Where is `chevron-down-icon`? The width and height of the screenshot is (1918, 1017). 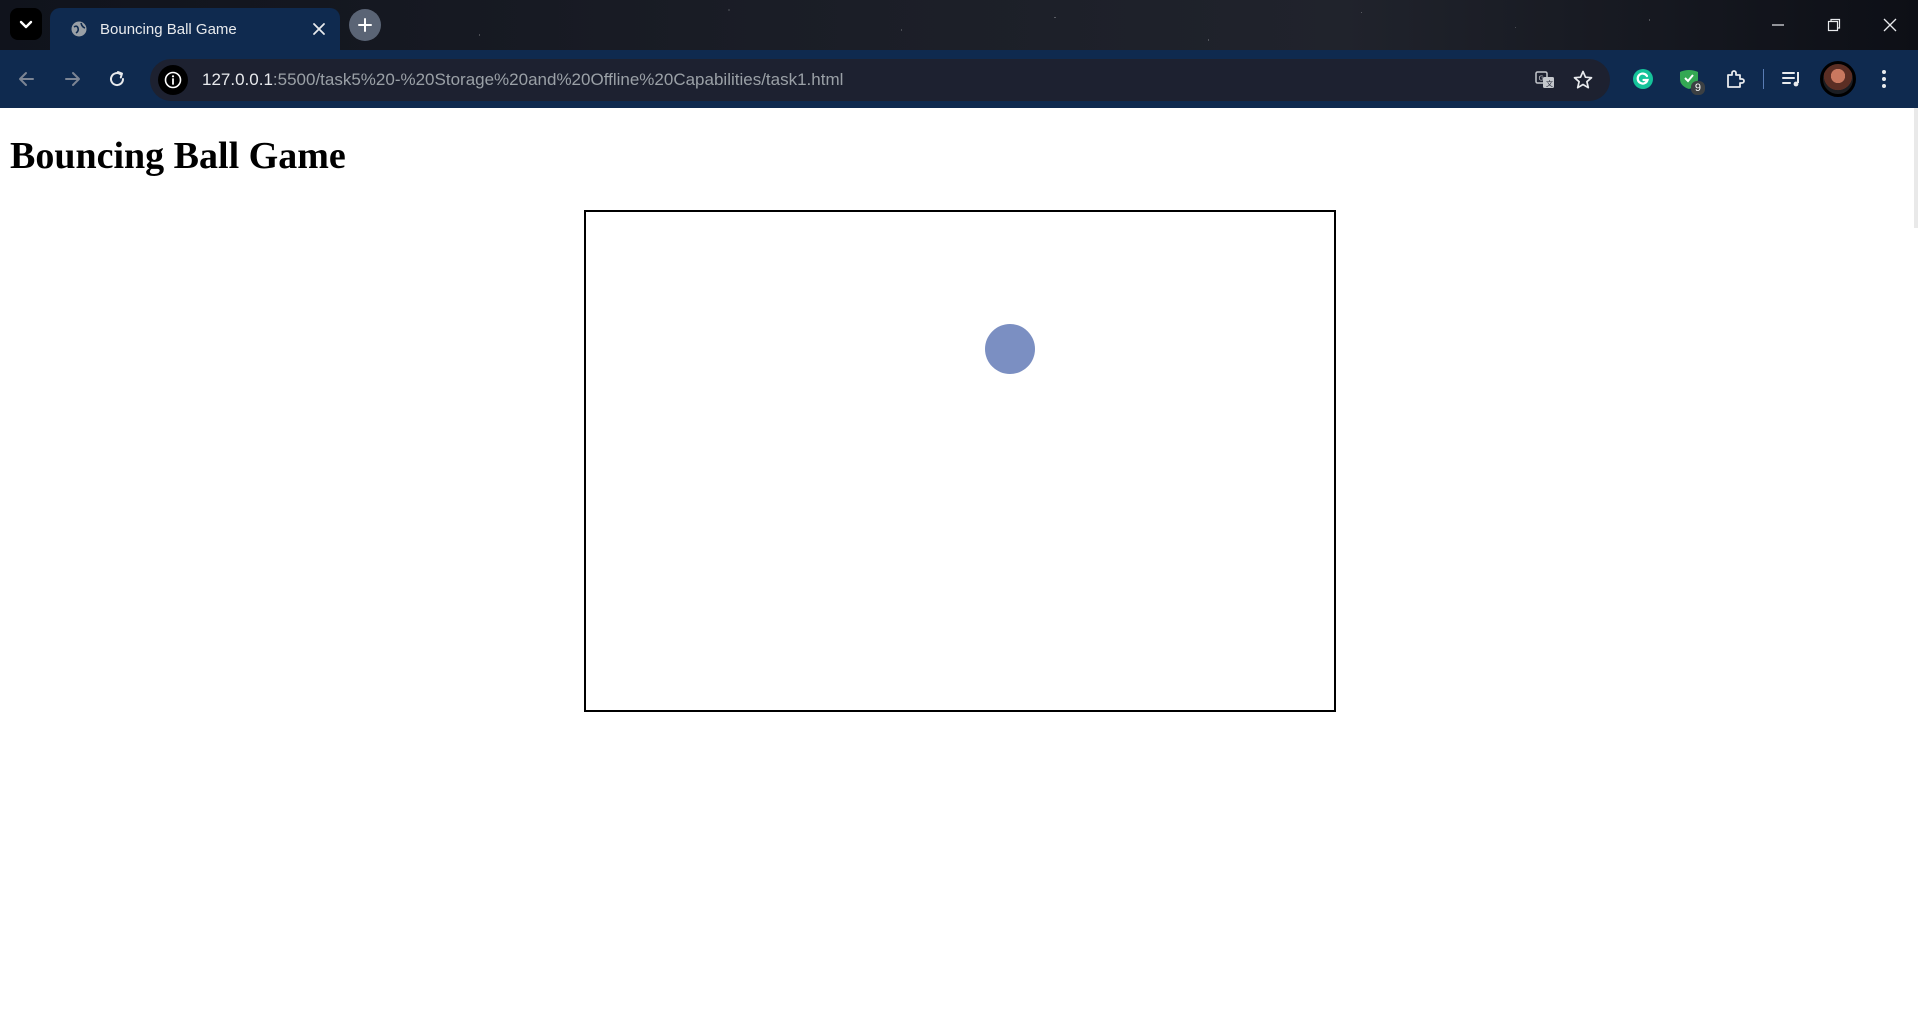
chevron-down-icon is located at coordinates (26, 24).